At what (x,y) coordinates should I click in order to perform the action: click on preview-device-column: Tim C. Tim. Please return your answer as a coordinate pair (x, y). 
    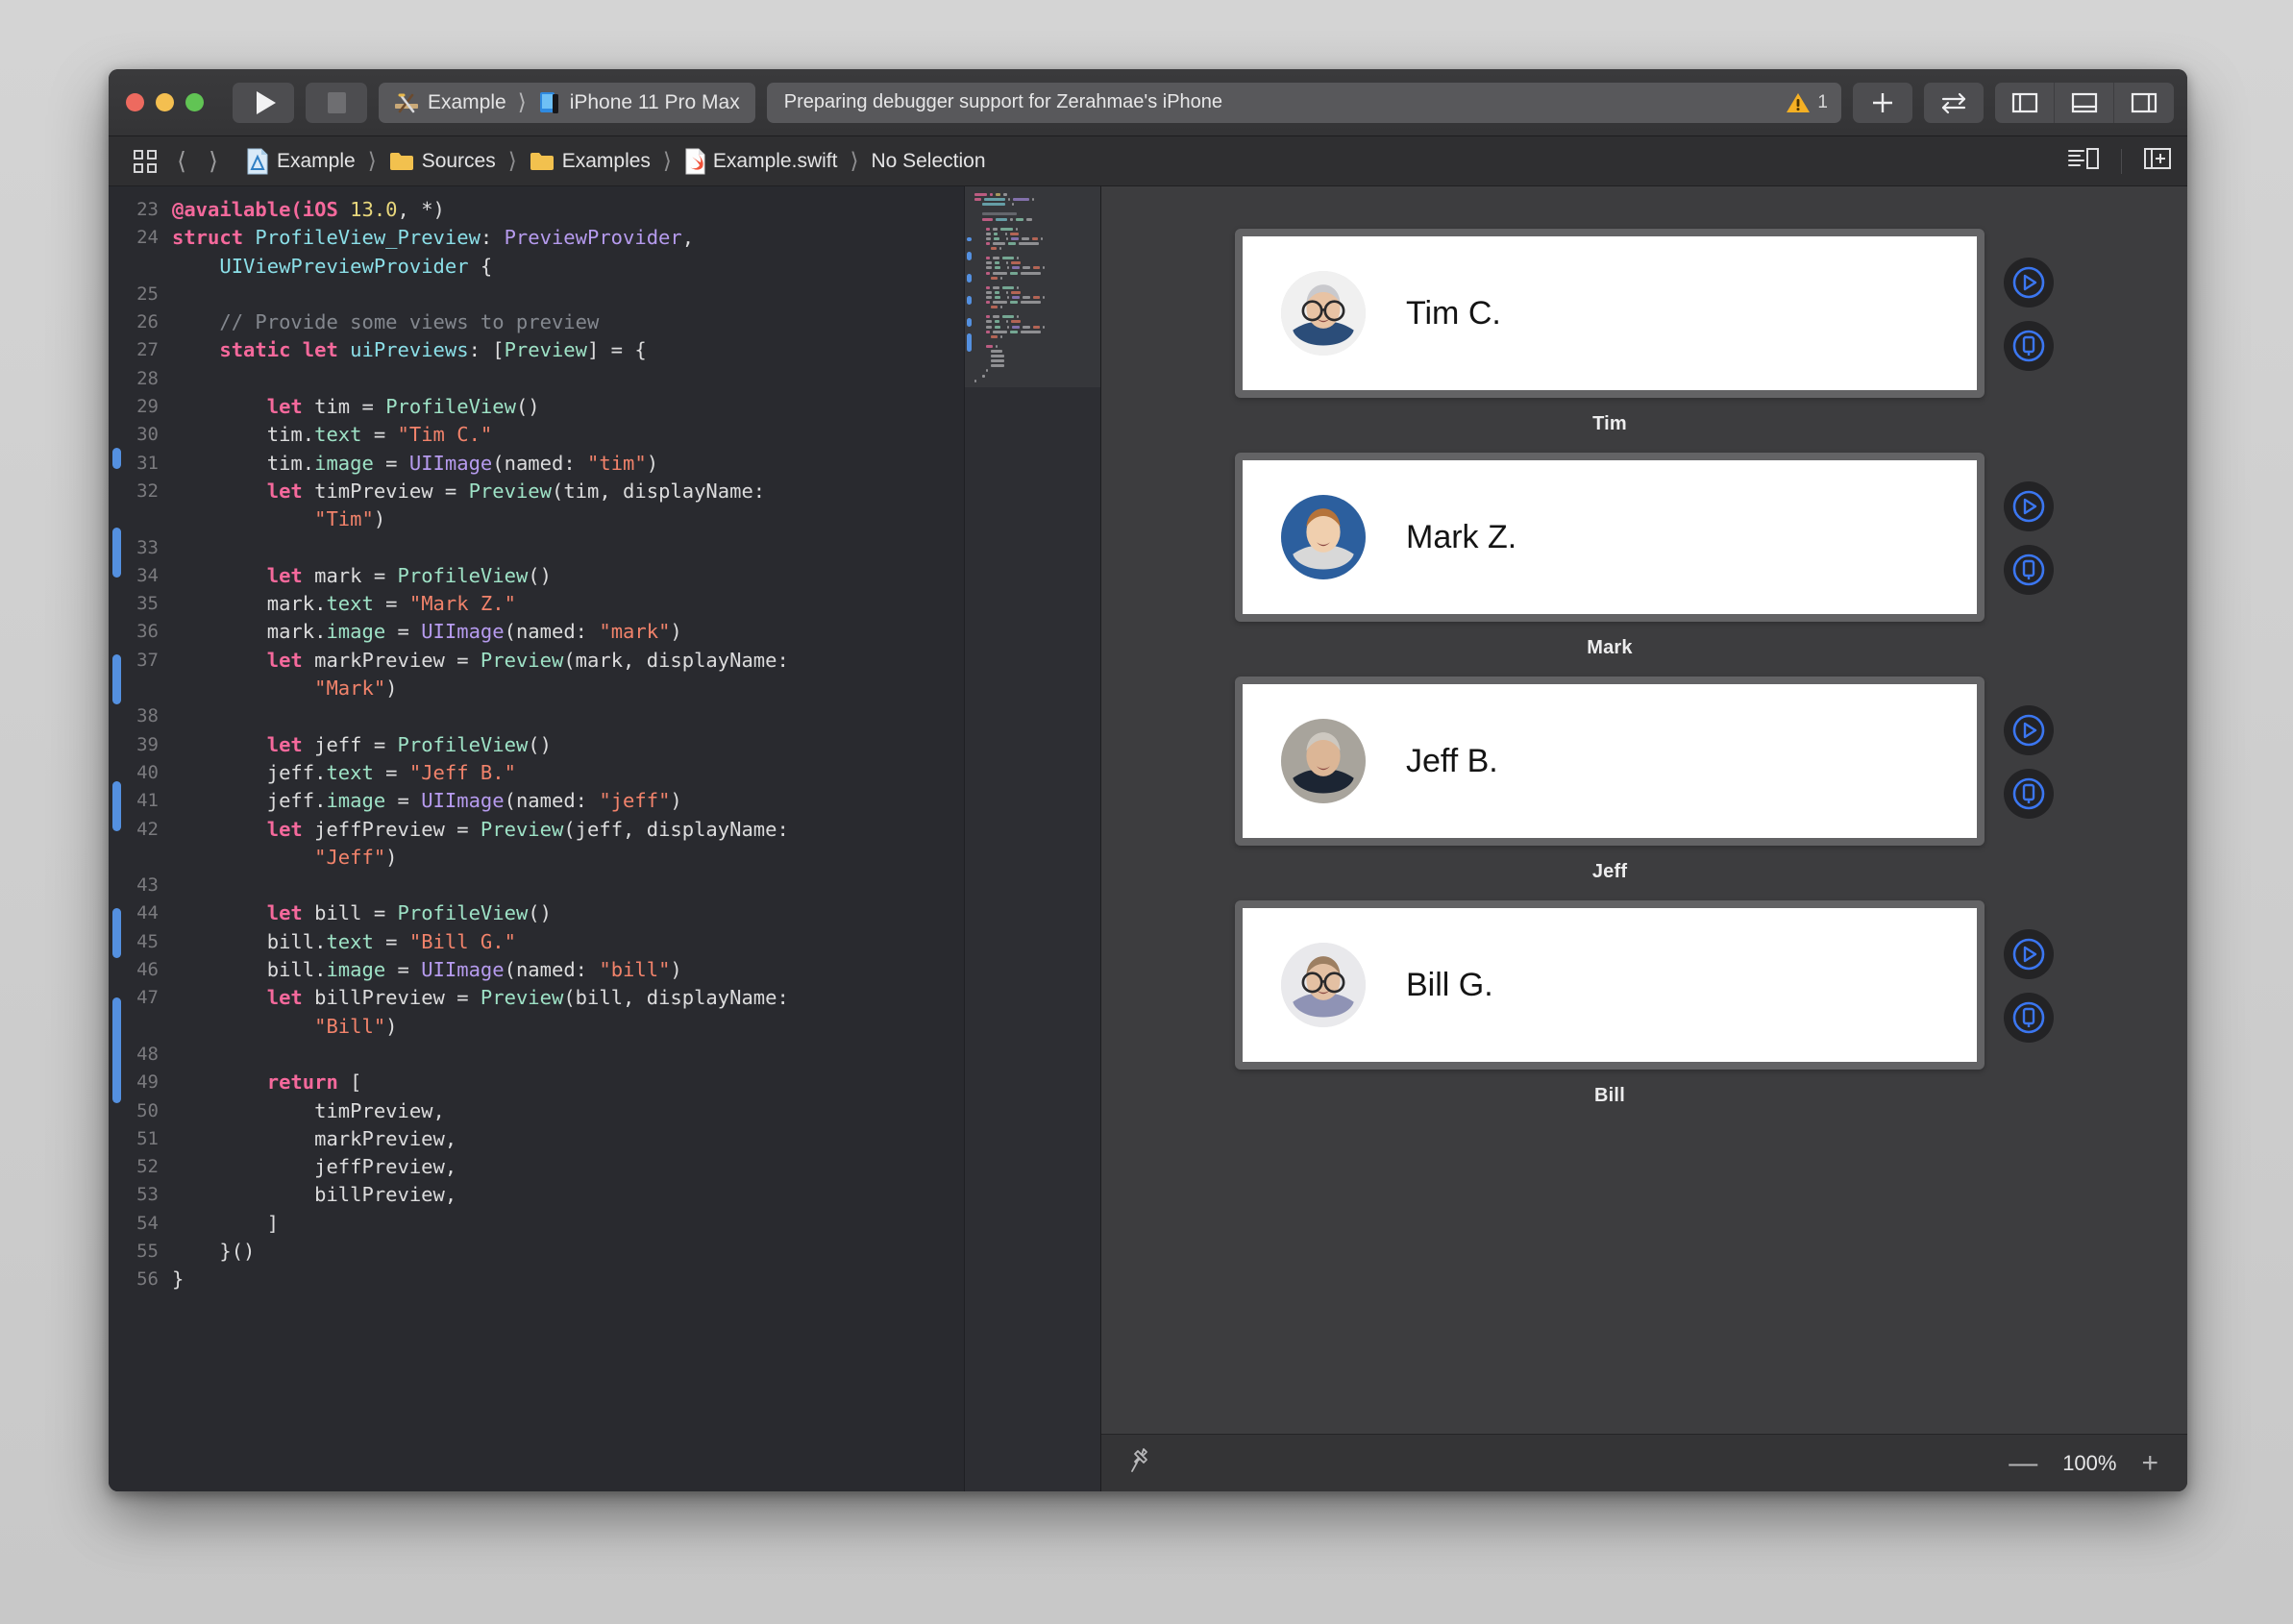
    Looking at the image, I should click on (1610, 332).